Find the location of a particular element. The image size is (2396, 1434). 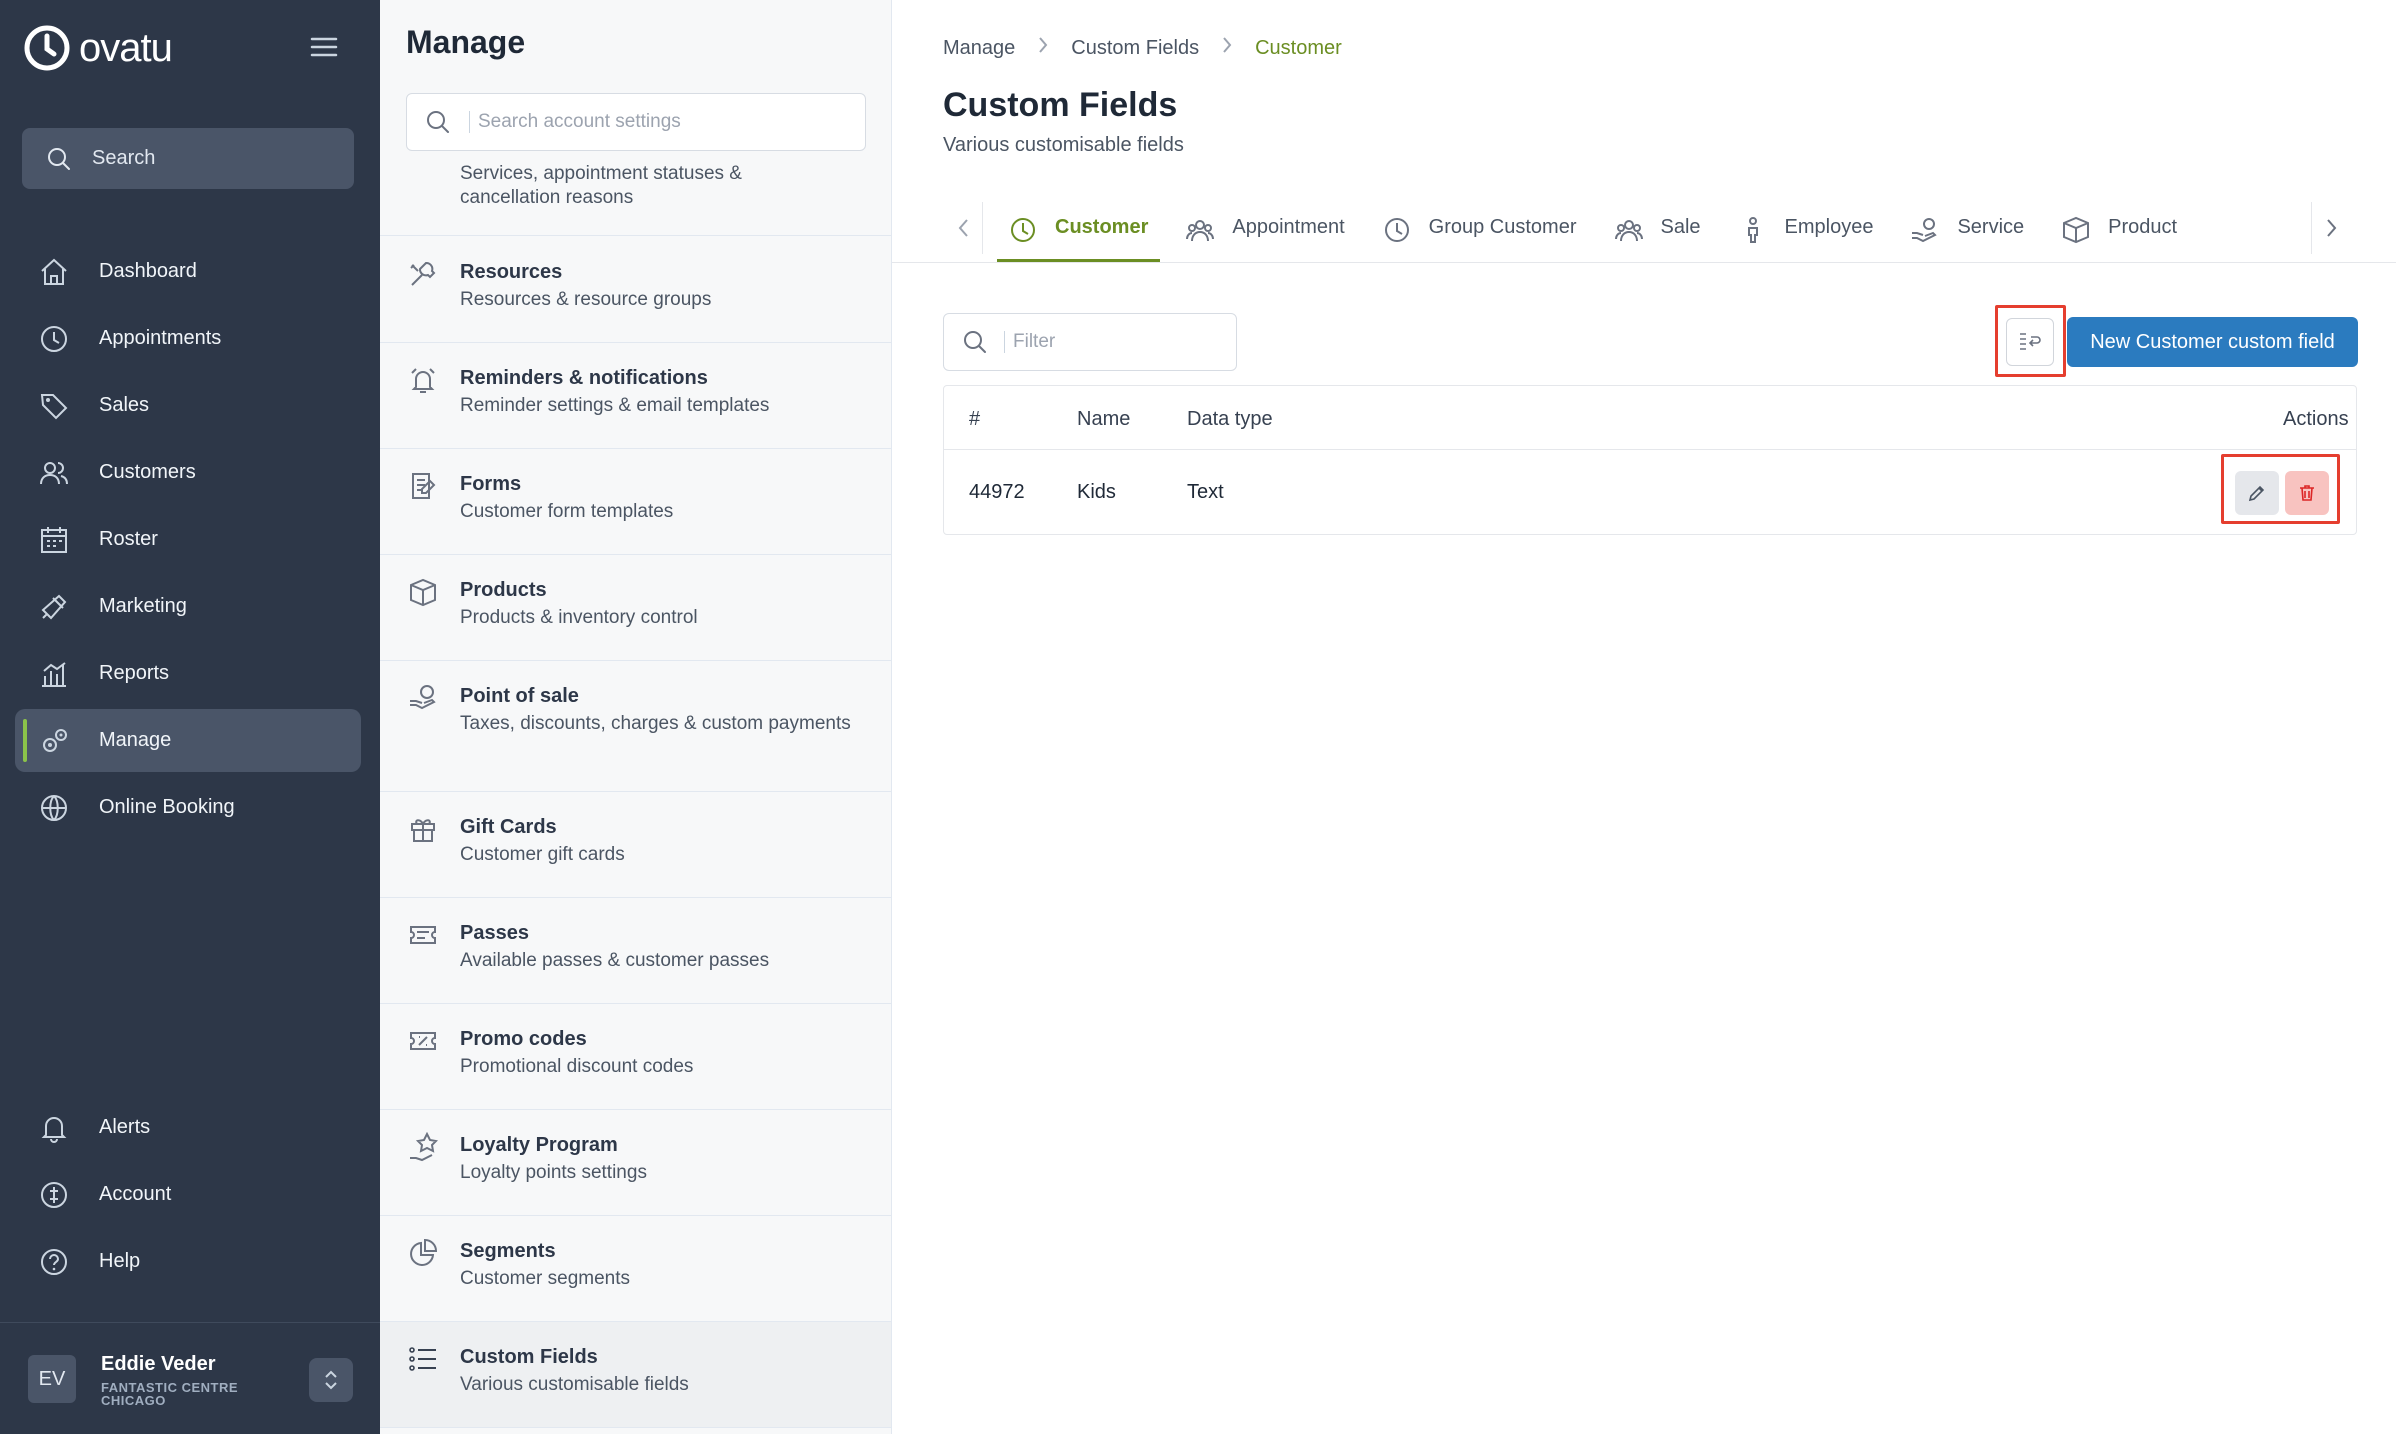

manage-item-desc: Reminder settings & email templates is located at coordinates (615, 405).